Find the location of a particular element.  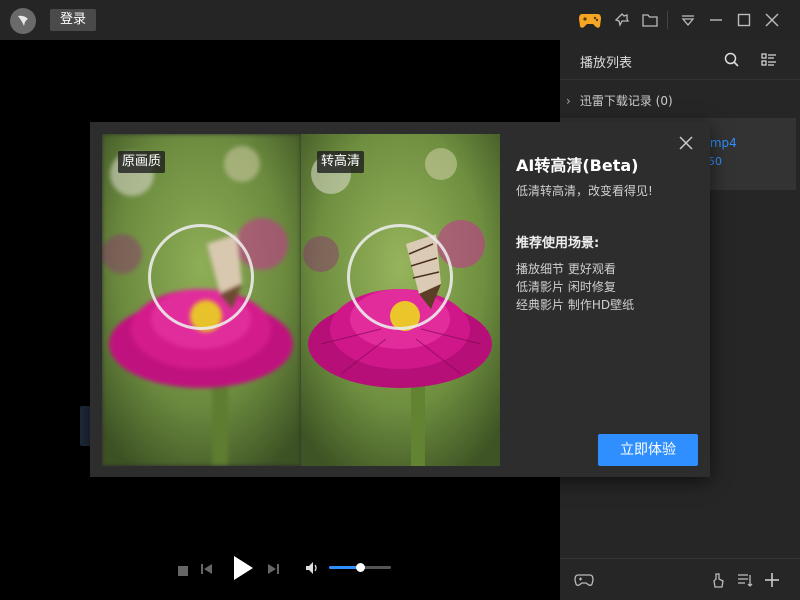

original-quality-image: 原画质 is located at coordinates (201, 300).